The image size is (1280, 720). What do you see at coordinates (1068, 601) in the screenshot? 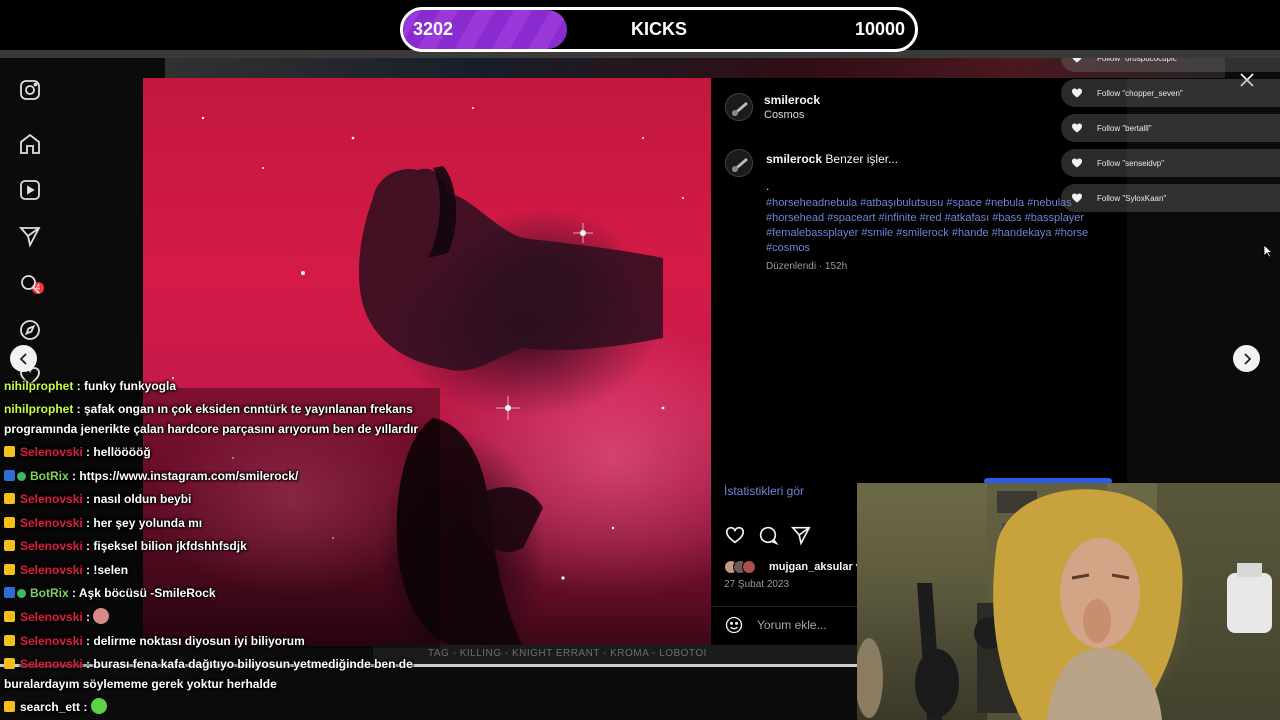
I see `webcam-feed` at bounding box center [1068, 601].